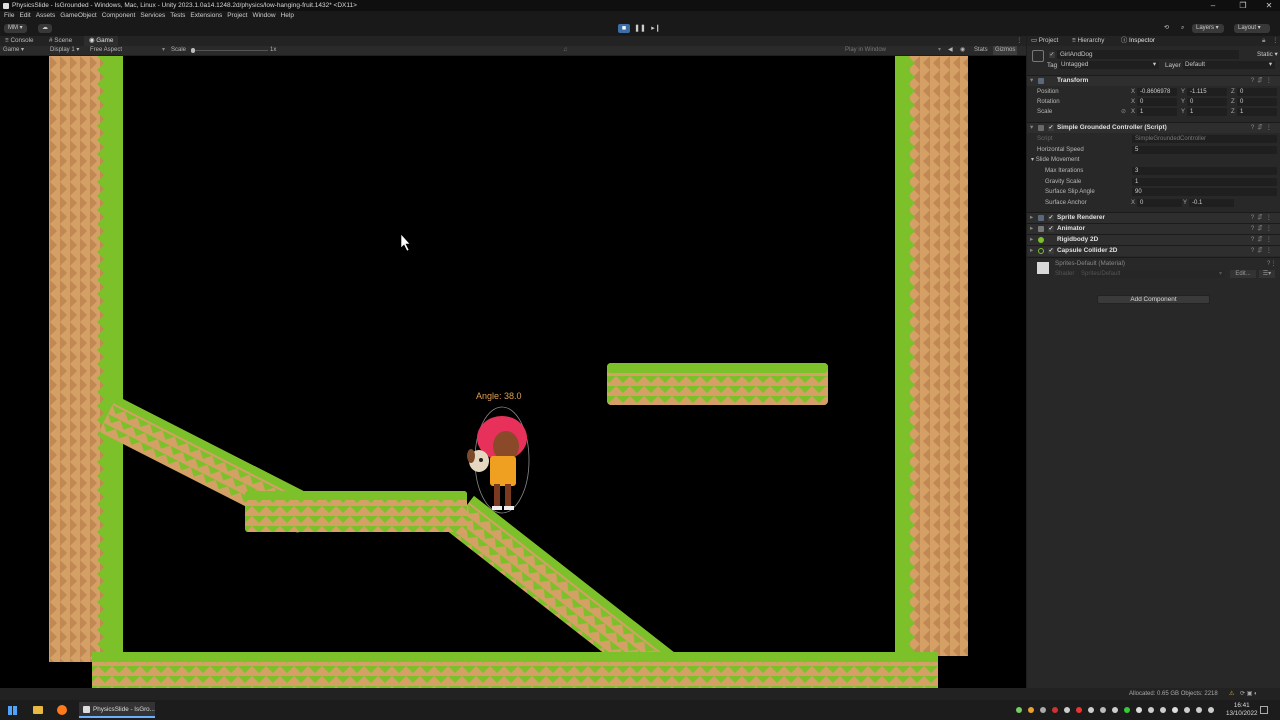 The image size is (1280, 720). What do you see at coordinates (1231, 694) in the screenshot?
I see `warning-icon: ⚠` at bounding box center [1231, 694].